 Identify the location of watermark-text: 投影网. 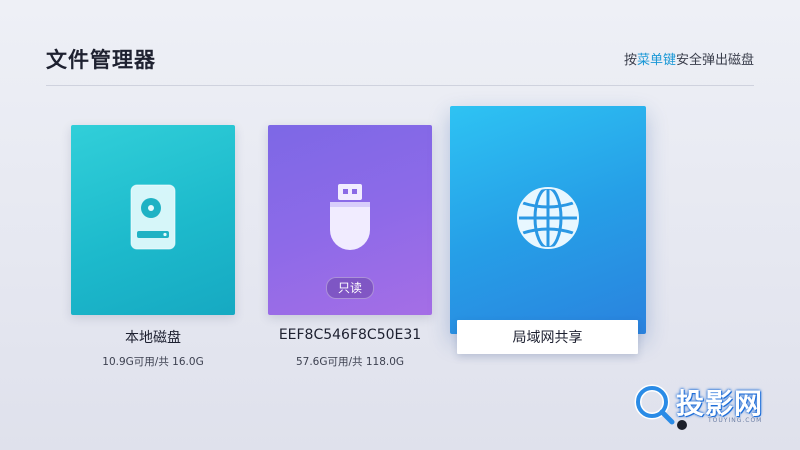
(720, 403).